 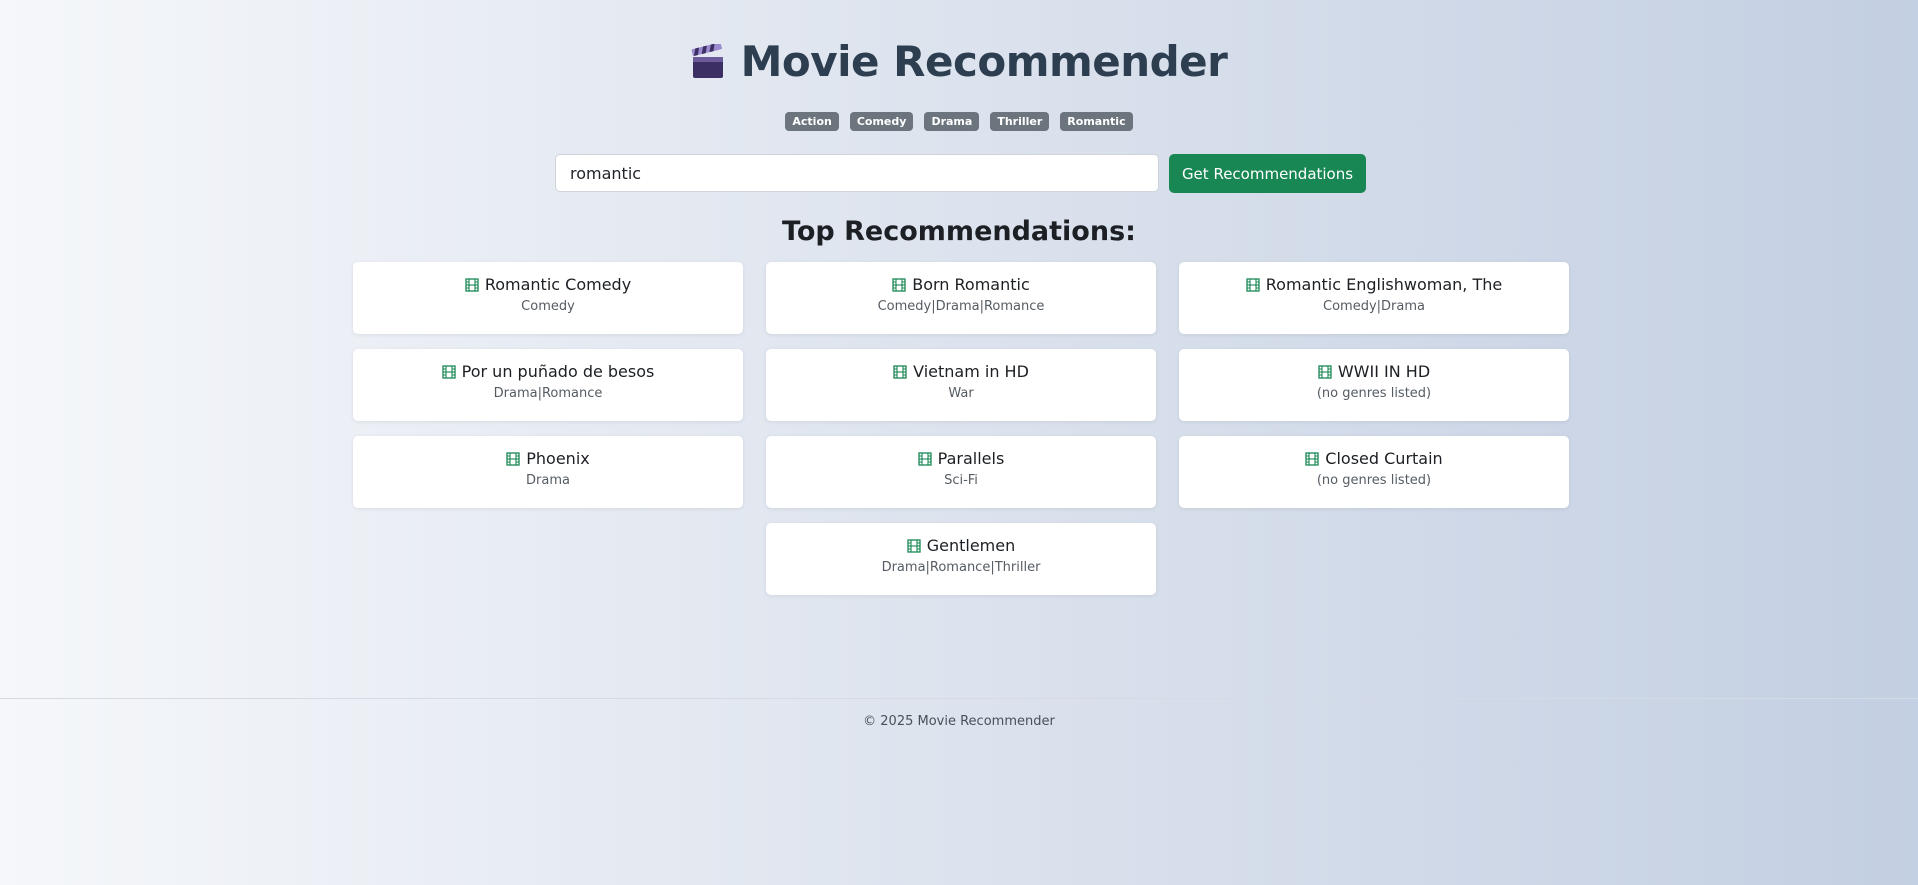 What do you see at coordinates (961, 472) in the screenshot?
I see `movie-card: Parallels Sci-Fi` at bounding box center [961, 472].